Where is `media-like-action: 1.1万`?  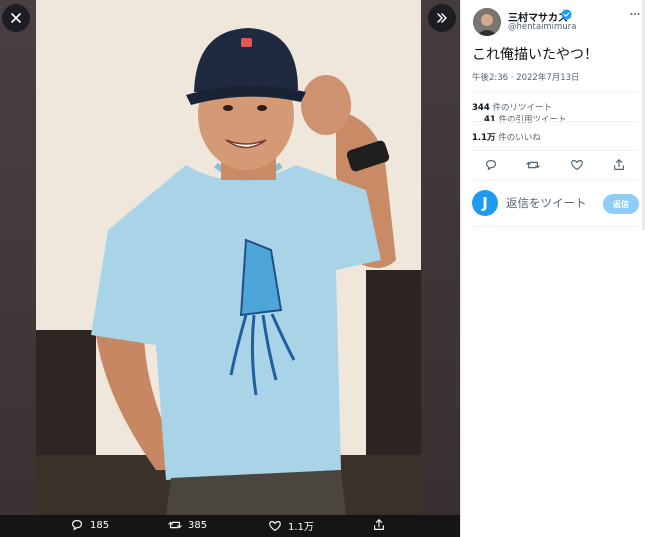 media-like-action: 1.1万 is located at coordinates (291, 525).